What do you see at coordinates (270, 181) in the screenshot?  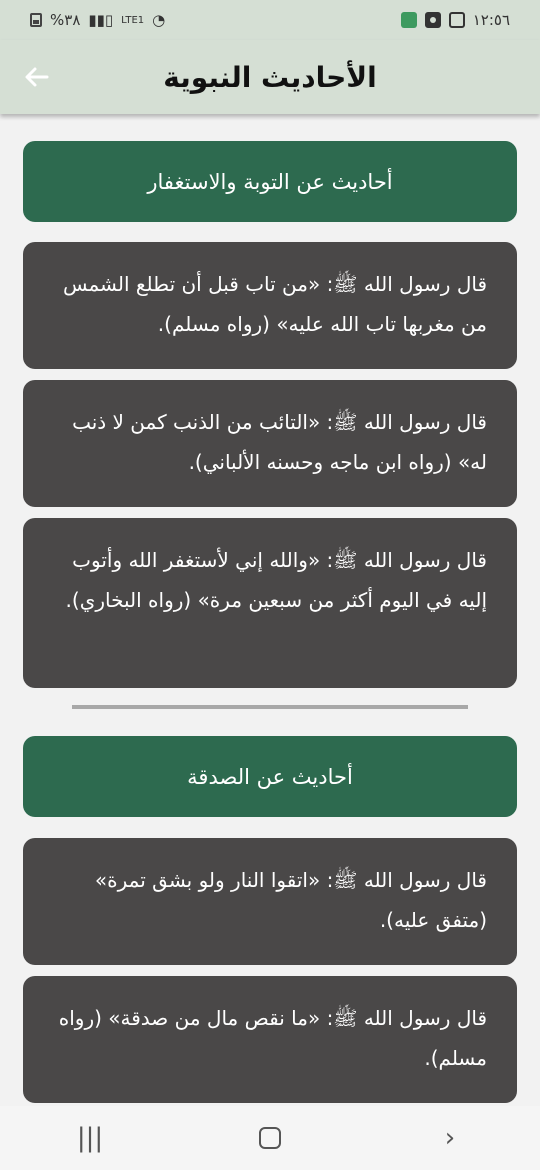 I see `section-header-repentance: أحاديث عن التوبة والاستغفار` at bounding box center [270, 181].